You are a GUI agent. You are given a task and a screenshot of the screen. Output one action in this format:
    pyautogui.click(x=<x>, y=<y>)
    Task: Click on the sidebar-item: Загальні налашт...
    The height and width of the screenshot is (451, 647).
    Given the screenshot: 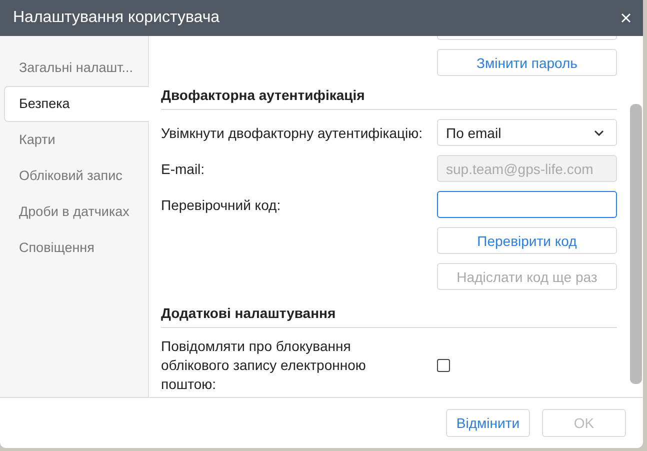 What is the action you would take?
    pyautogui.click(x=76, y=68)
    